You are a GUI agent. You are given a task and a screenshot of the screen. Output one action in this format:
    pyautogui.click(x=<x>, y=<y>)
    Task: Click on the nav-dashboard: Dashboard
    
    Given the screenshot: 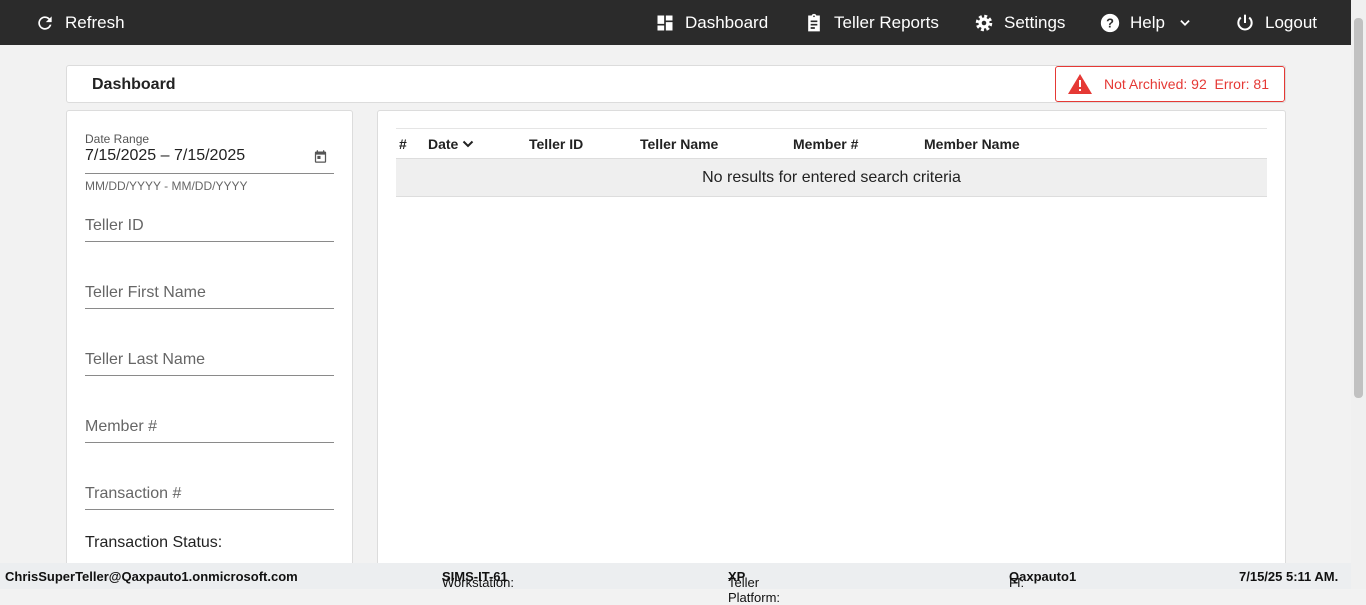 What is the action you would take?
    pyautogui.click(x=711, y=22)
    